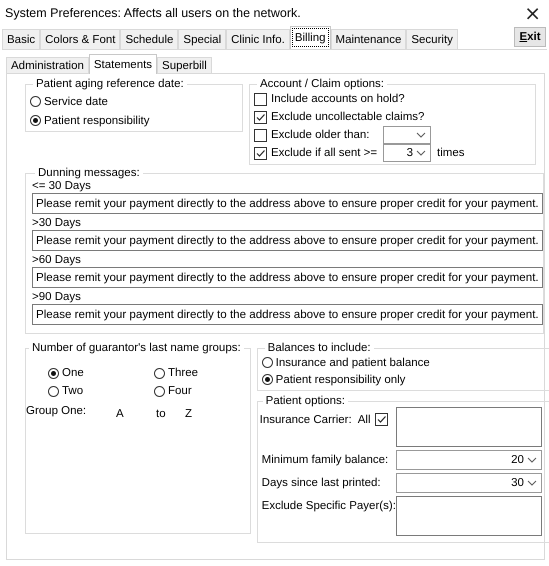 The image size is (549, 566). Describe the element at coordinates (353, 362) in the screenshot. I see `radio-label: Insurance and patient balance` at that location.